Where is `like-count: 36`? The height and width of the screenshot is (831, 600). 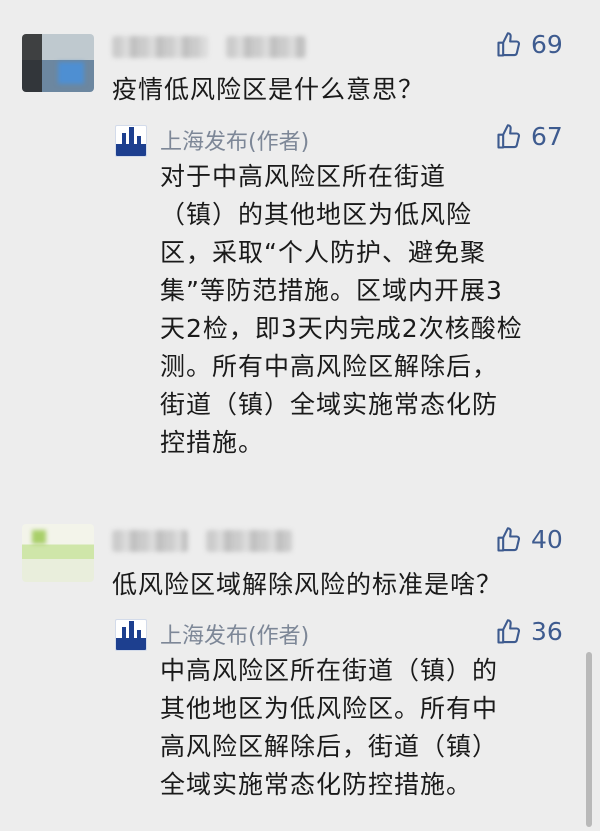
like-count: 36 is located at coordinates (547, 631).